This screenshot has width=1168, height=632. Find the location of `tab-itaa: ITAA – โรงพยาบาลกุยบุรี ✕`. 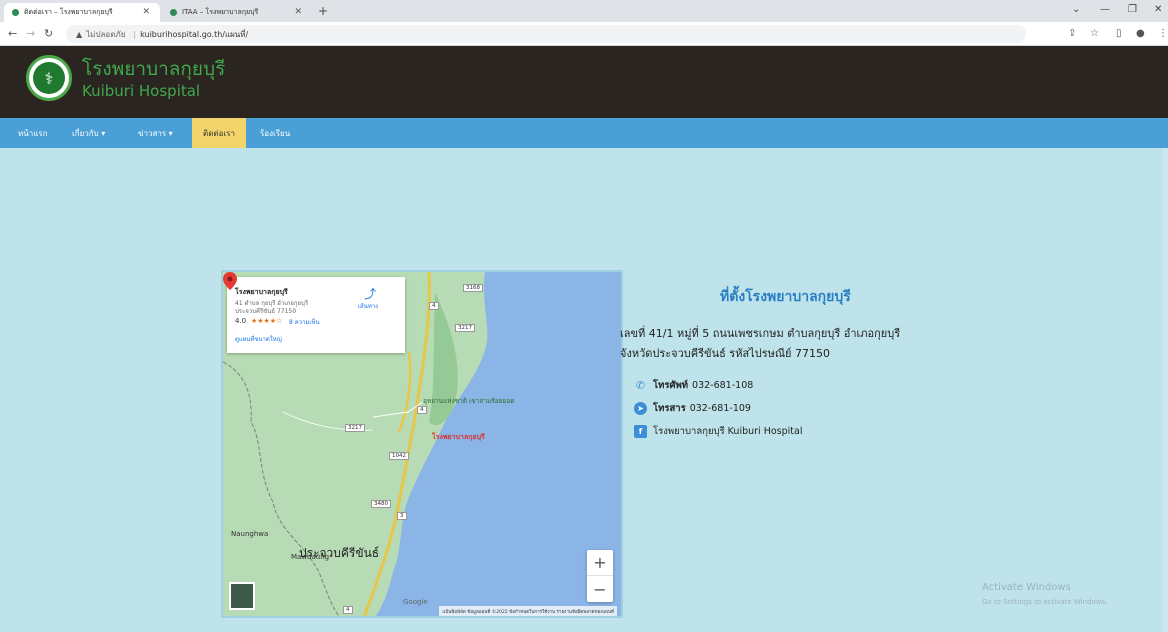

tab-itaa: ITAA – โรงพยาบาลกุยบุรี ✕ is located at coordinates (237, 12).